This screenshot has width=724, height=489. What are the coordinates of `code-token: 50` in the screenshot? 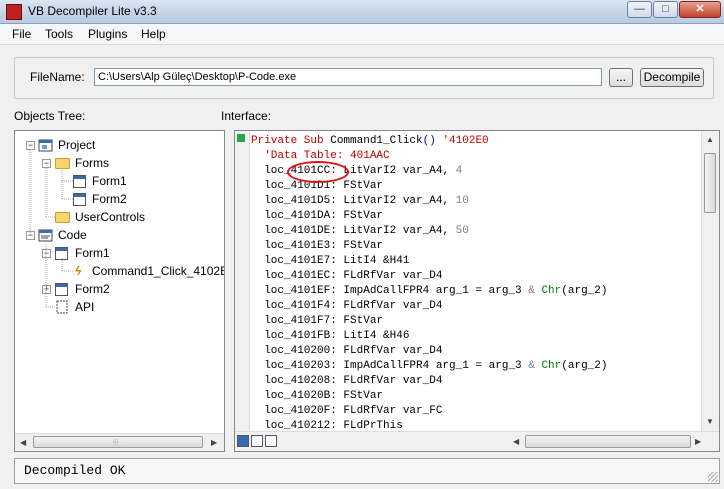 It's located at (462, 231).